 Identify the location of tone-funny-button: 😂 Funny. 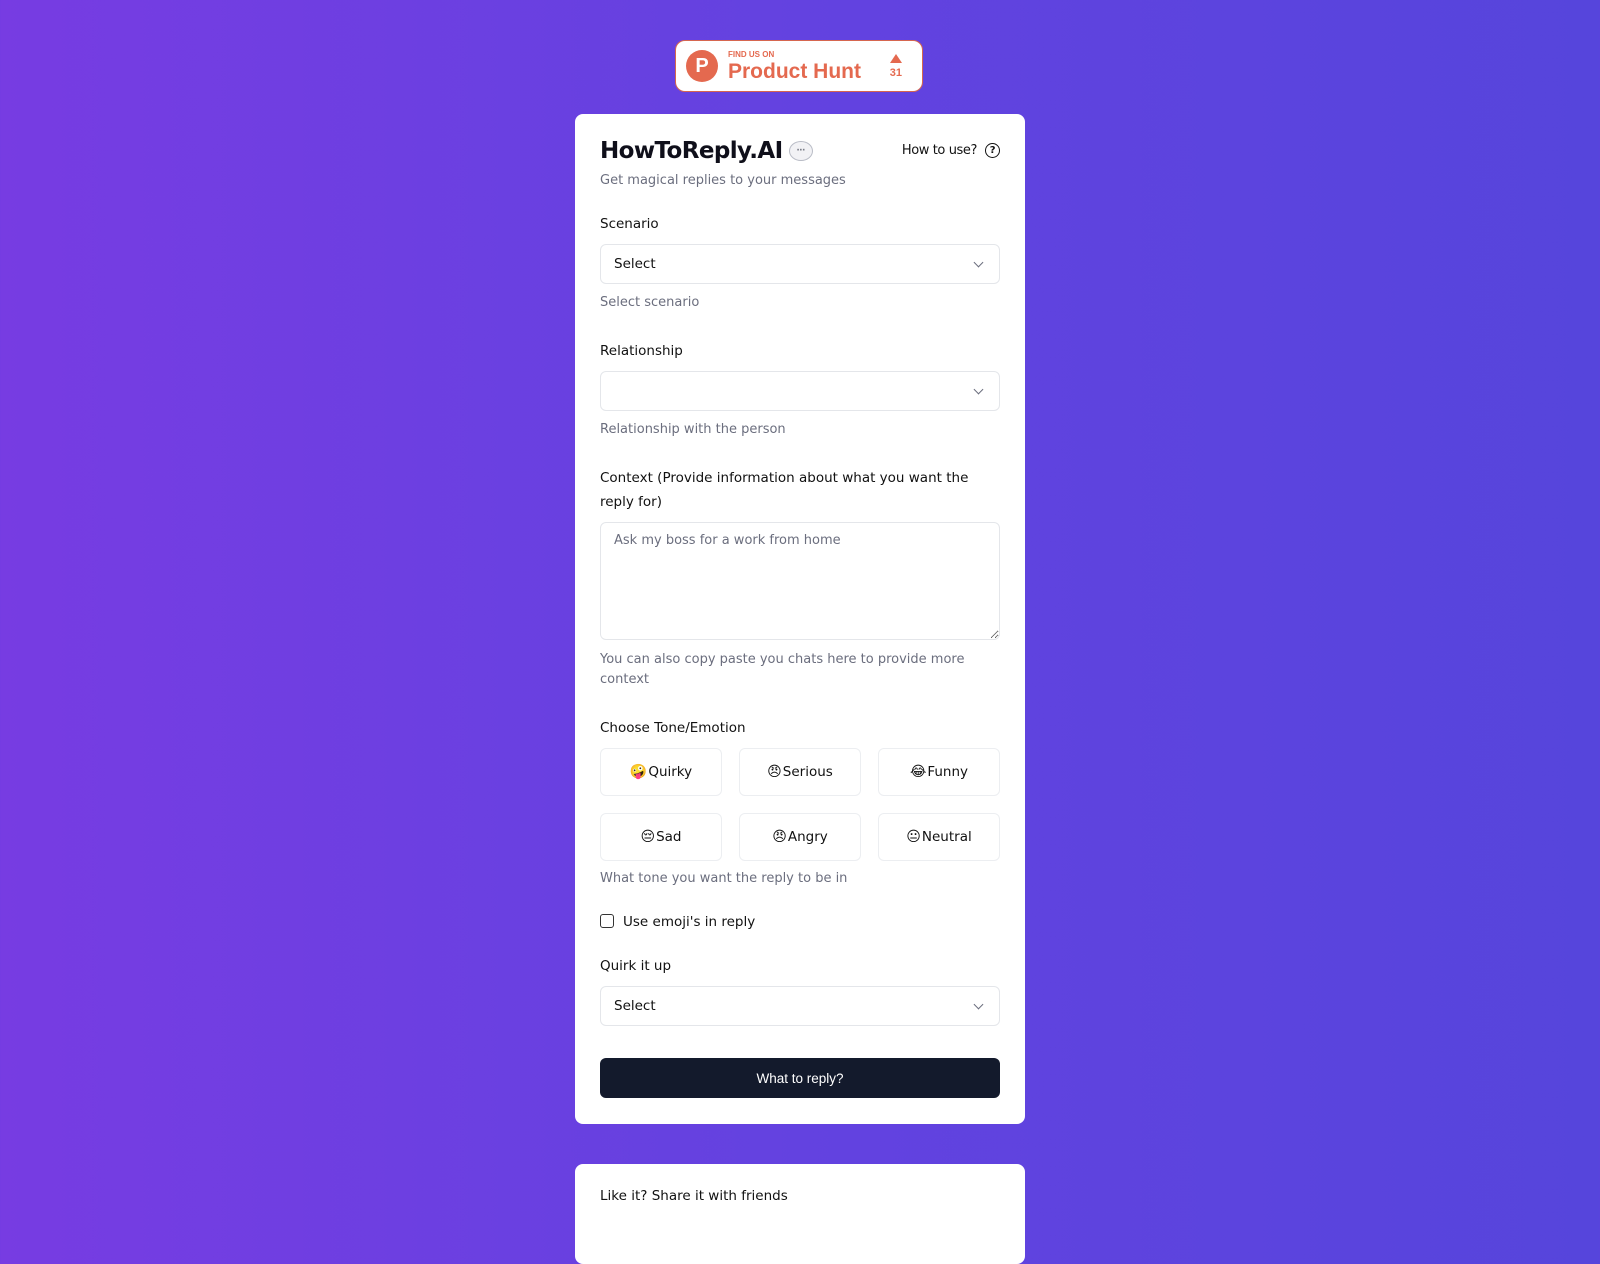
(939, 772).